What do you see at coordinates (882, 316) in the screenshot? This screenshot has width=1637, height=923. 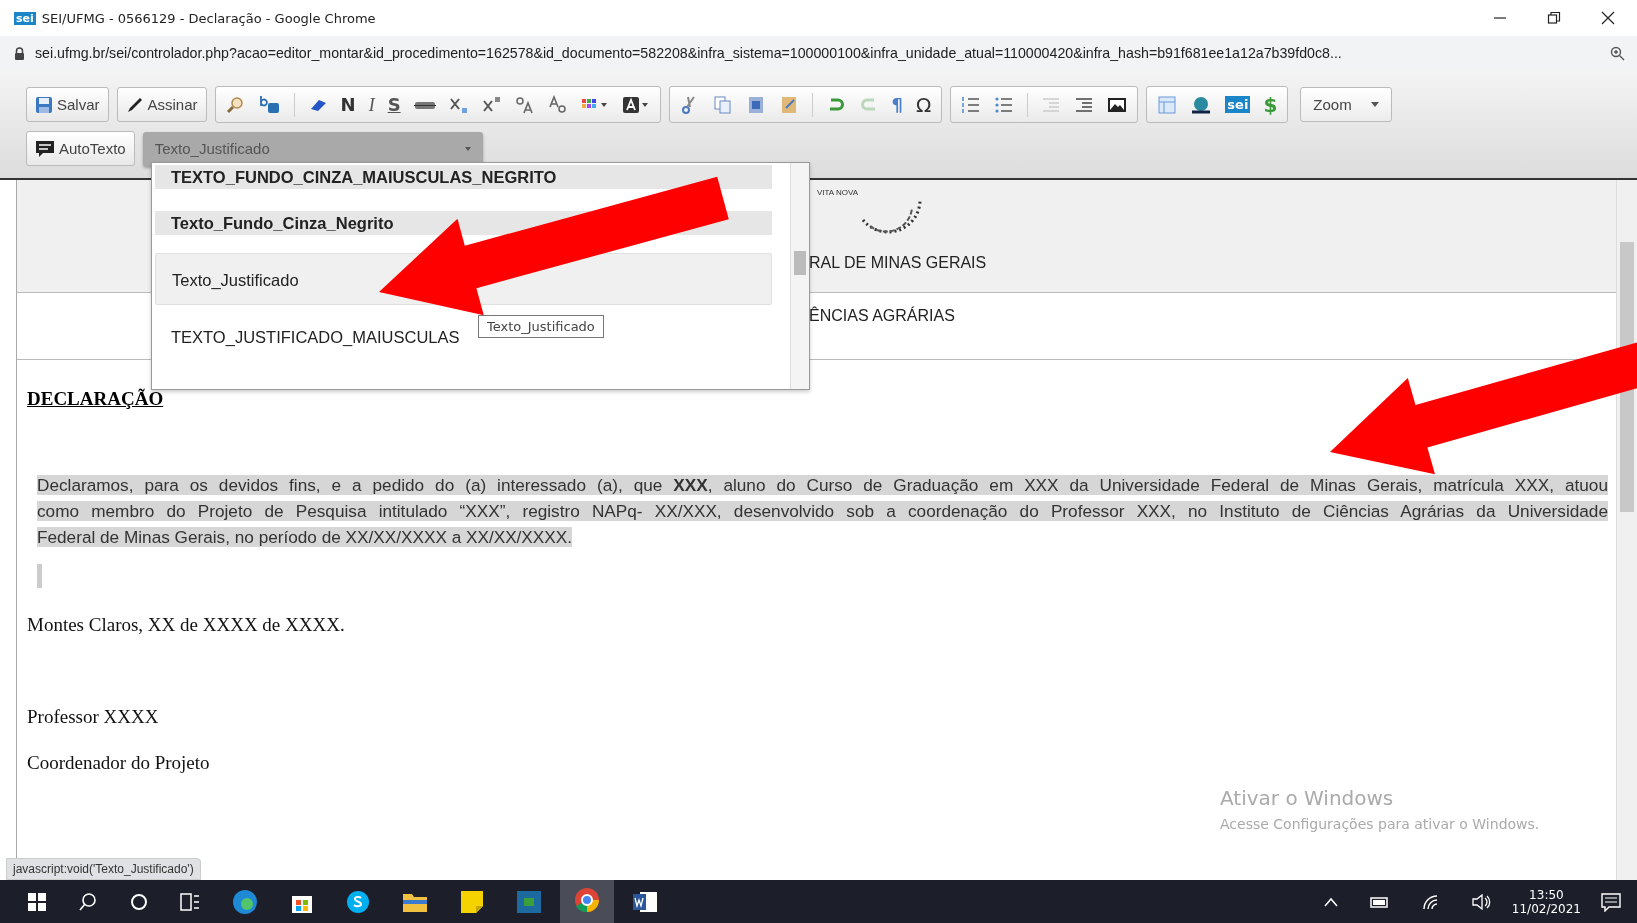 I see `unit-name: ÊNCIAS AGRÁRIAS` at bounding box center [882, 316].